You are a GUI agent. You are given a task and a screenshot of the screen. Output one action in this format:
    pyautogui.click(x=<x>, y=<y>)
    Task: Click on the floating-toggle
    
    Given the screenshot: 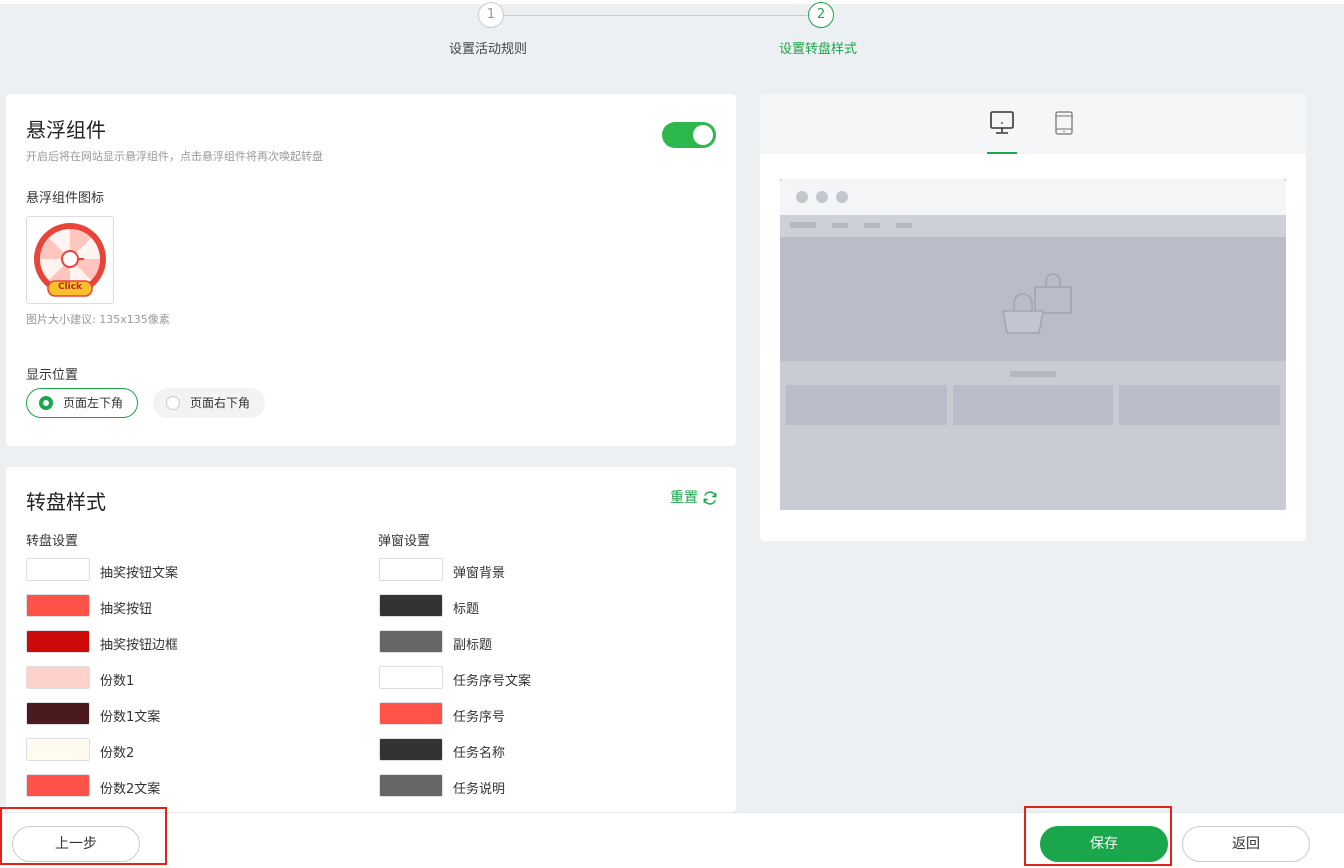 What is the action you would take?
    pyautogui.click(x=689, y=135)
    